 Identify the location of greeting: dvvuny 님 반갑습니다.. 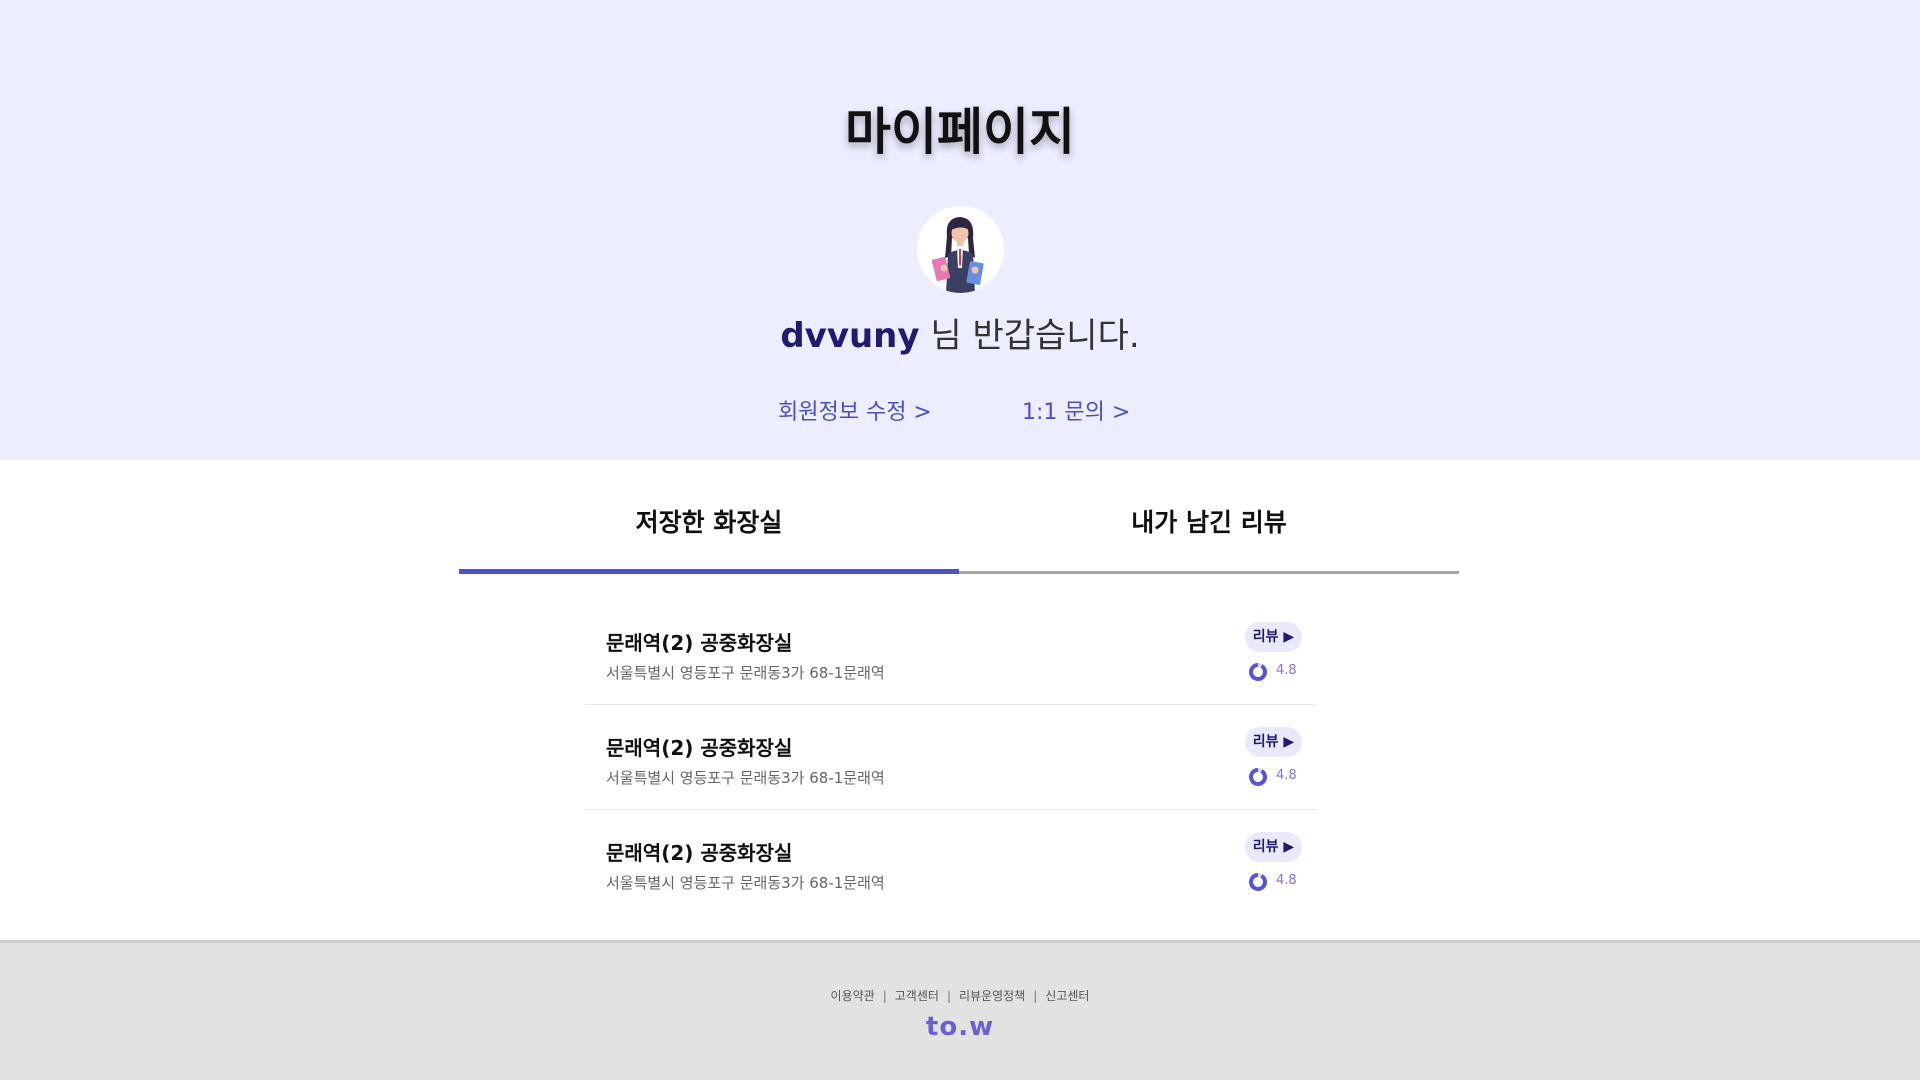
(960, 332).